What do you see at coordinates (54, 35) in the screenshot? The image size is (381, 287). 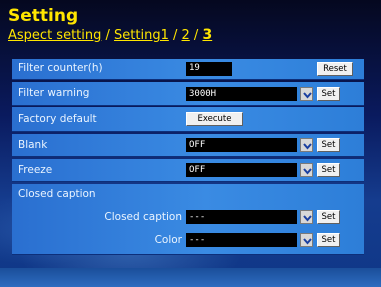 I see `breadcrumb-aspect-setting: Aspect setting` at bounding box center [54, 35].